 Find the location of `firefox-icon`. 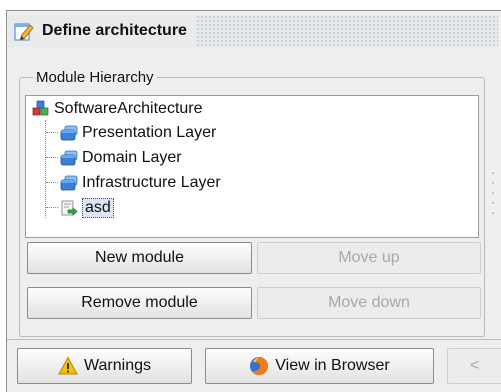

firefox-icon is located at coordinates (259, 366).